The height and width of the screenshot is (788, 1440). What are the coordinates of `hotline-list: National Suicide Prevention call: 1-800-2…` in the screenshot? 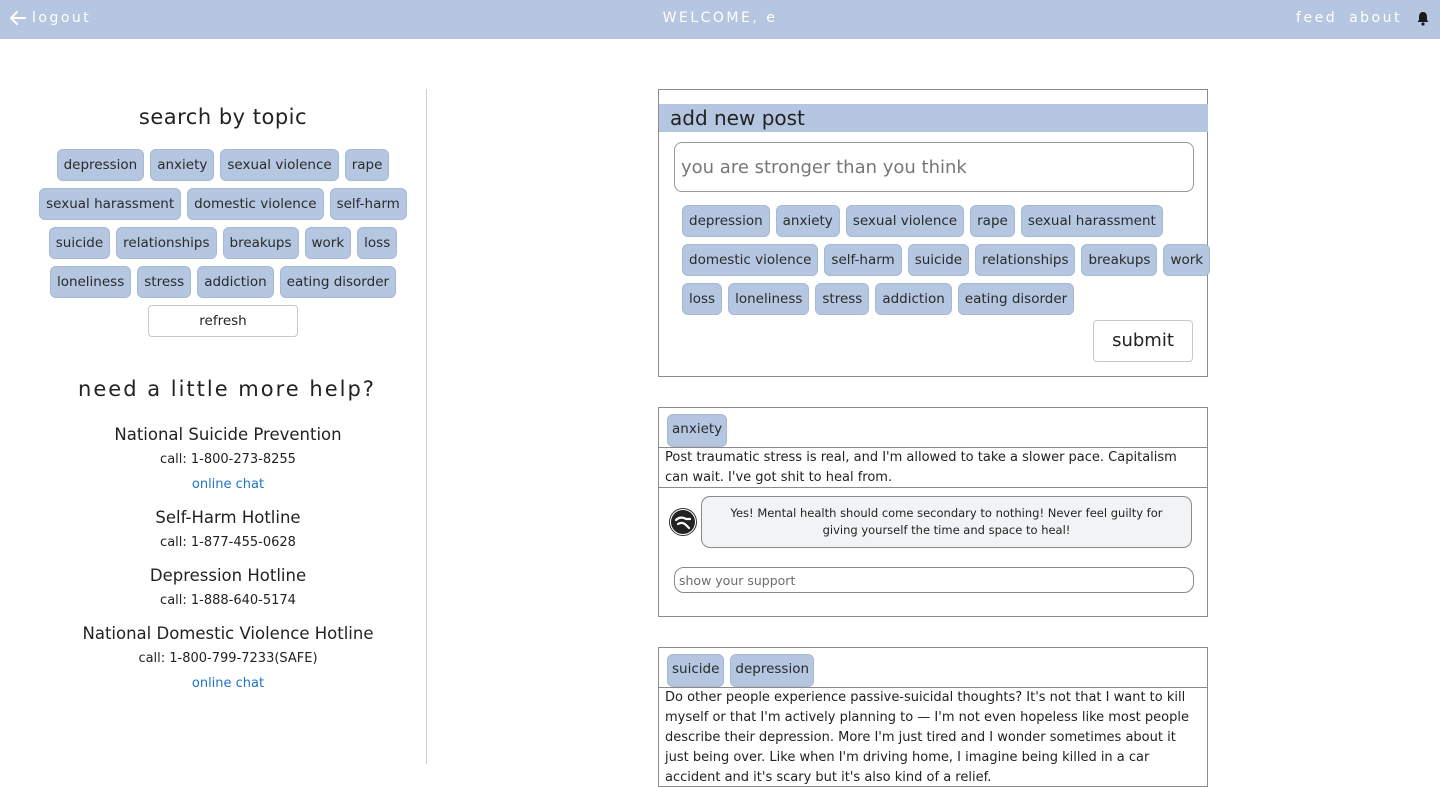 It's located at (228, 565).